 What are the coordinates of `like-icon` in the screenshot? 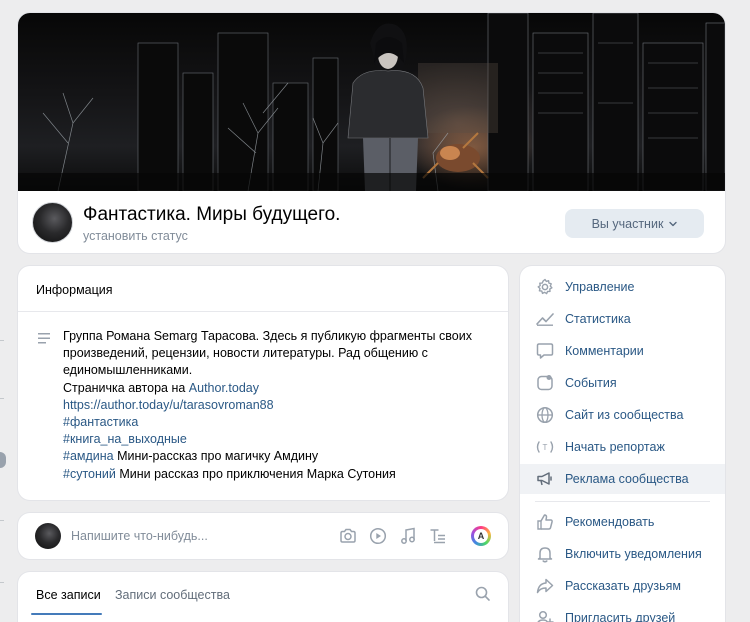 It's located at (545, 522).